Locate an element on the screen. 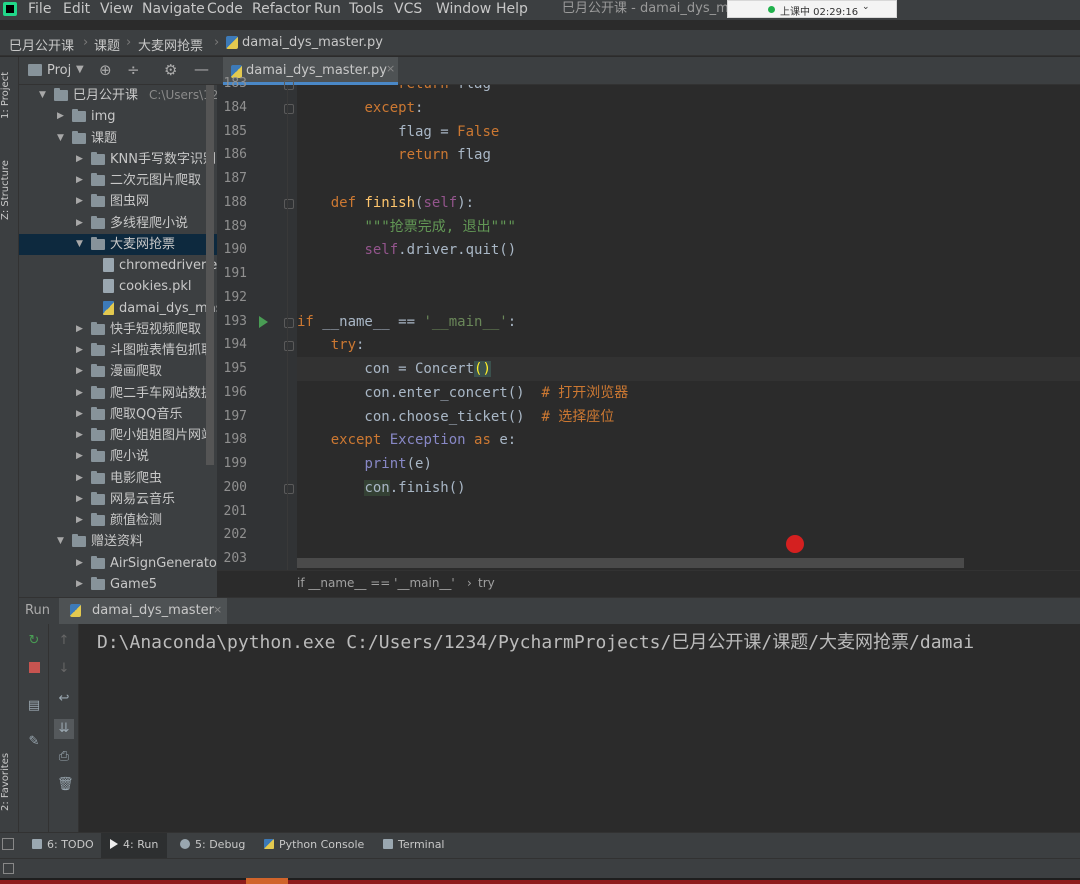  breadcrumb-if-main: if __name__ == '__main__' is located at coordinates (376, 583).